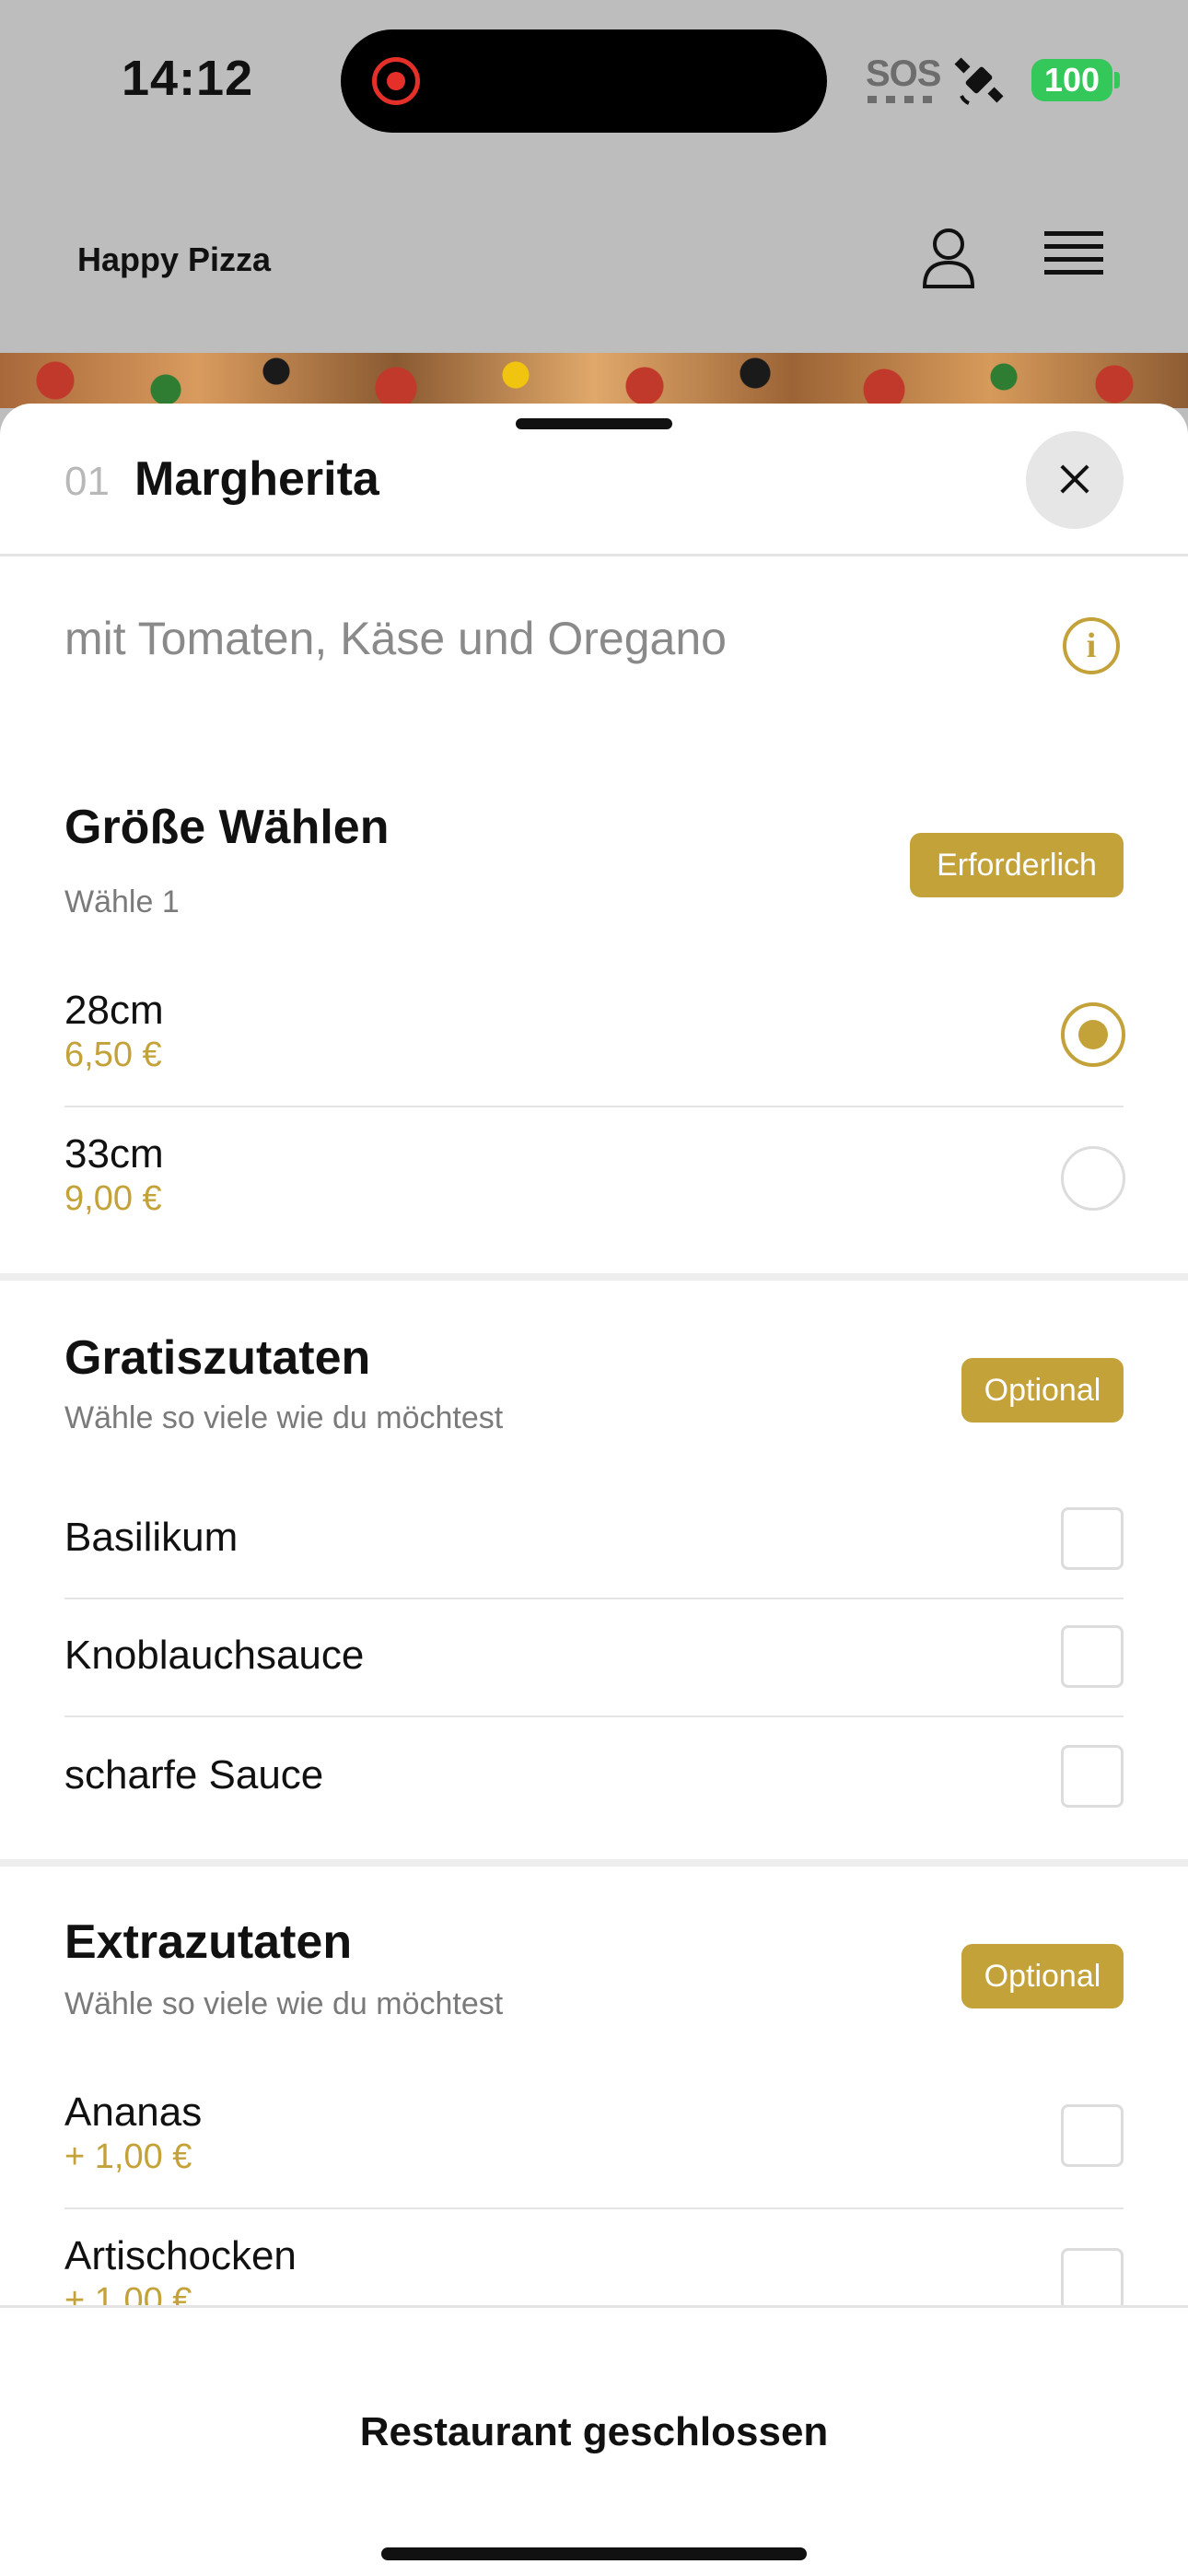  Describe the element at coordinates (1071, 80) in the screenshot. I see `battery-indicator: 100` at that location.